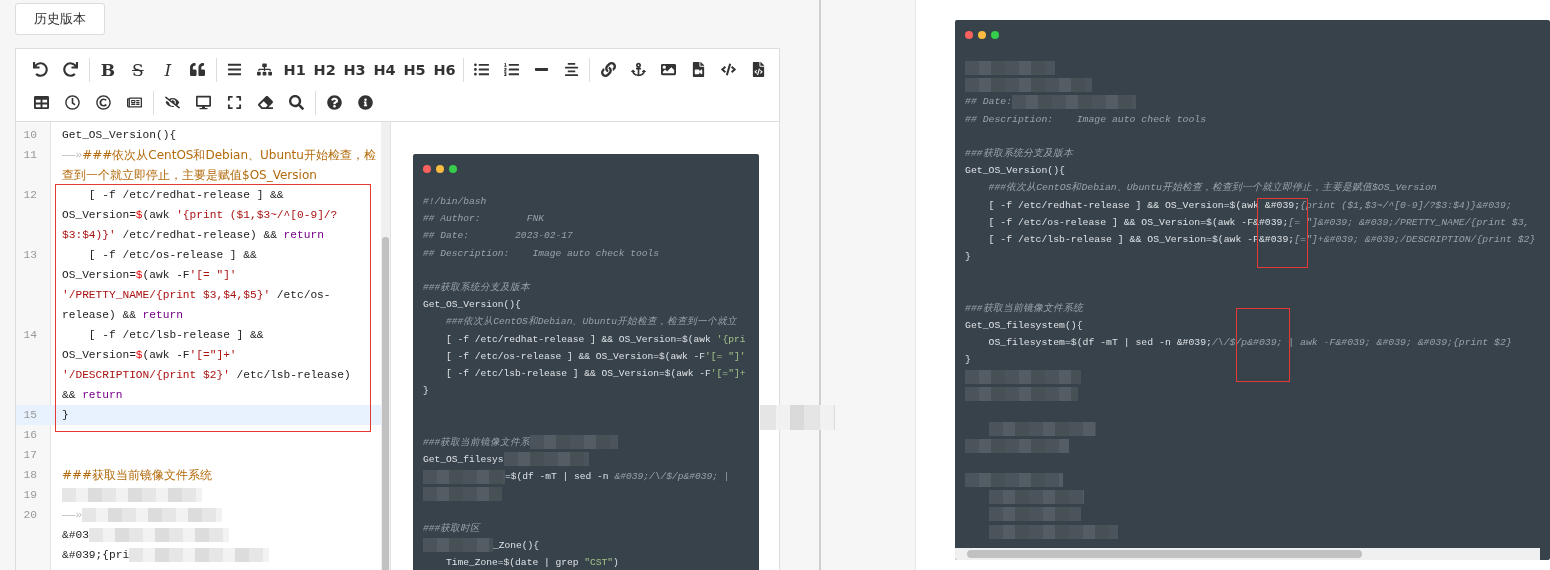  What do you see at coordinates (354, 69) in the screenshot?
I see `format-button: H3` at bounding box center [354, 69].